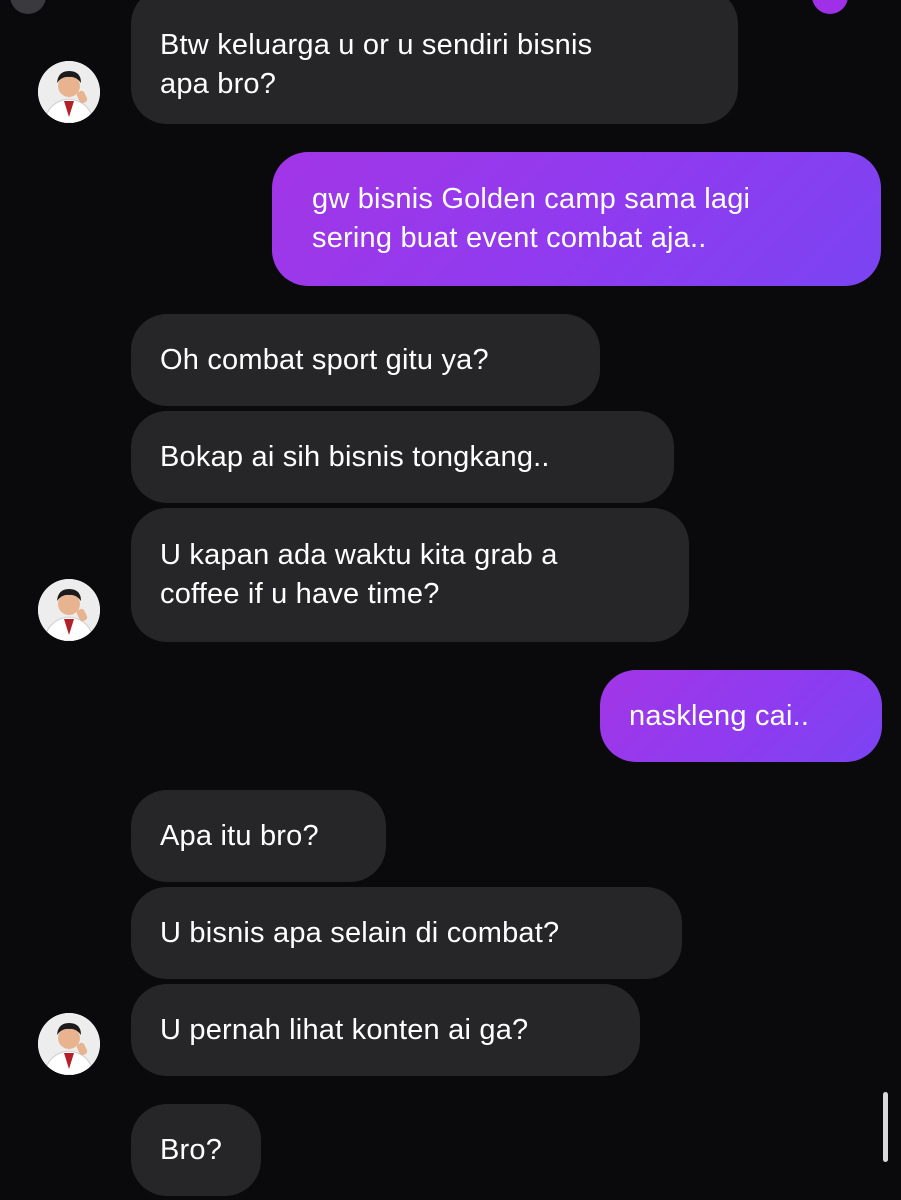 Image resolution: width=901 pixels, height=1200 pixels. What do you see at coordinates (360, 932) in the screenshot?
I see `message-text-line: U bisnis apa selain di combat?` at bounding box center [360, 932].